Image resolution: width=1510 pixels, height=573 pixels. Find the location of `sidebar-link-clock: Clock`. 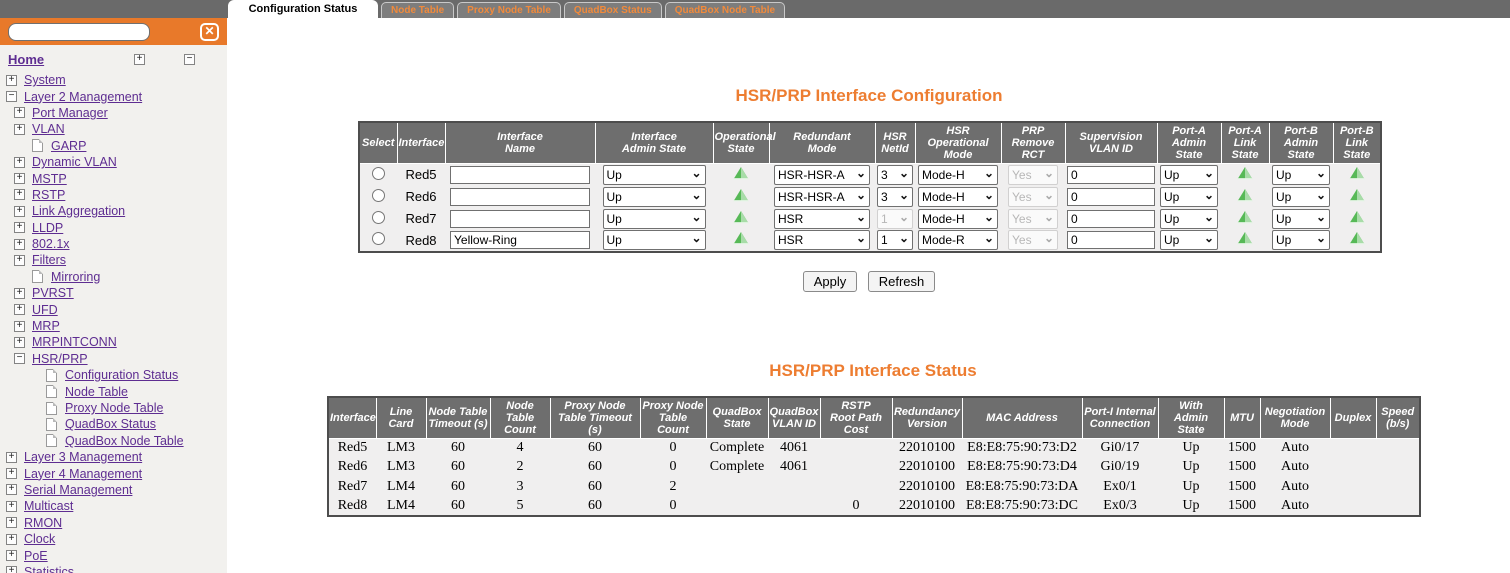

sidebar-link-clock: Clock is located at coordinates (39, 539).